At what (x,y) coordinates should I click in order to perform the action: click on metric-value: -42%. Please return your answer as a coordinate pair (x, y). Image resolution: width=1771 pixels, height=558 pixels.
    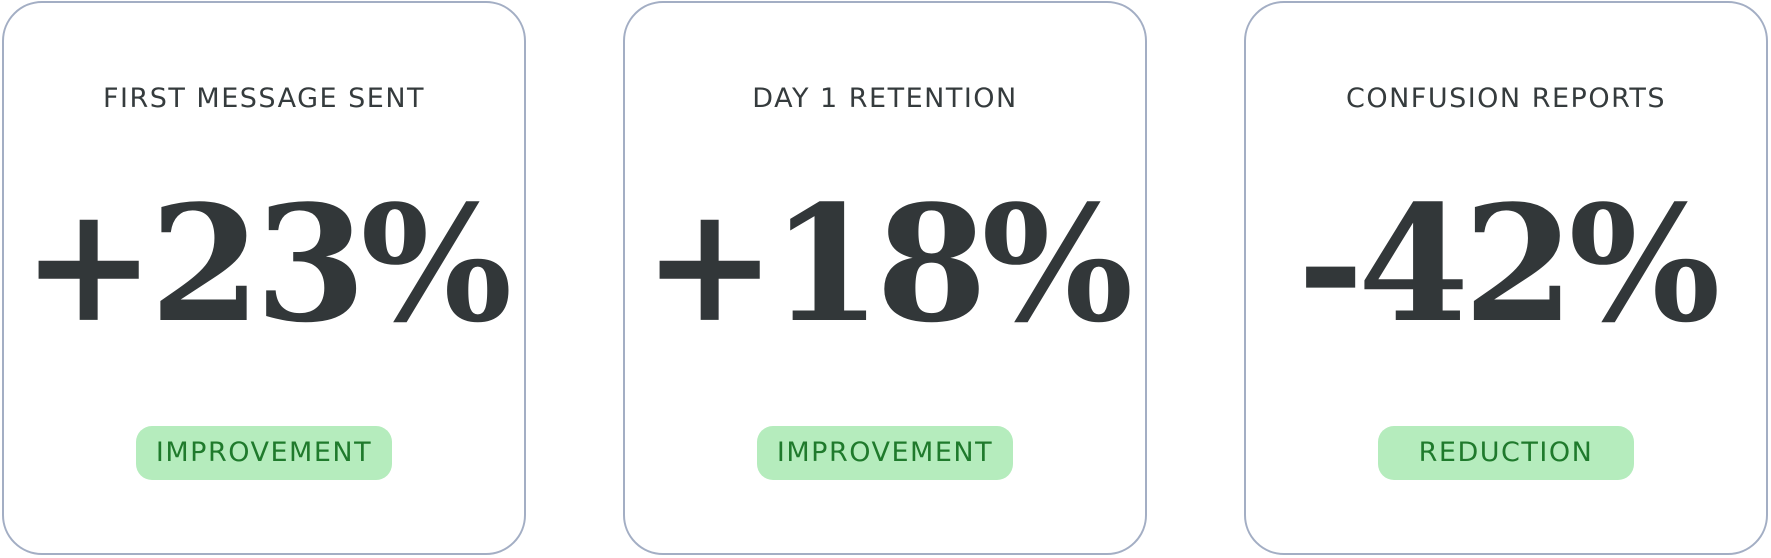
    Looking at the image, I should click on (1508, 264).